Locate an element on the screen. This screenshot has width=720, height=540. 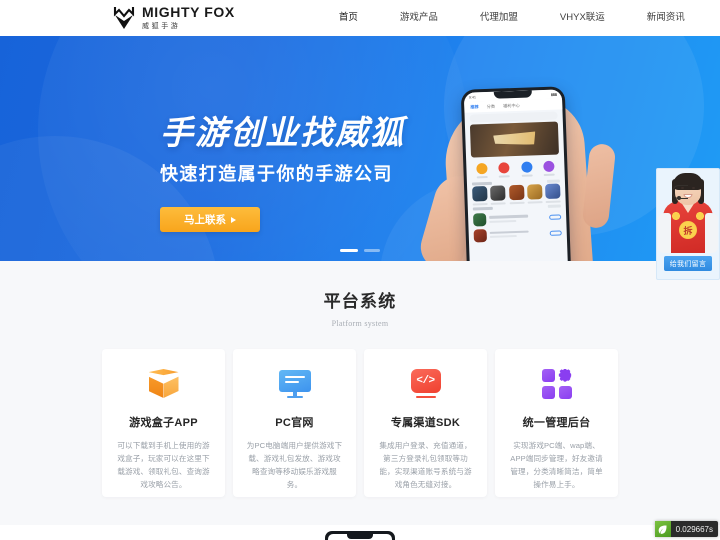
phone-game-list is located at coordinates (517, 225).